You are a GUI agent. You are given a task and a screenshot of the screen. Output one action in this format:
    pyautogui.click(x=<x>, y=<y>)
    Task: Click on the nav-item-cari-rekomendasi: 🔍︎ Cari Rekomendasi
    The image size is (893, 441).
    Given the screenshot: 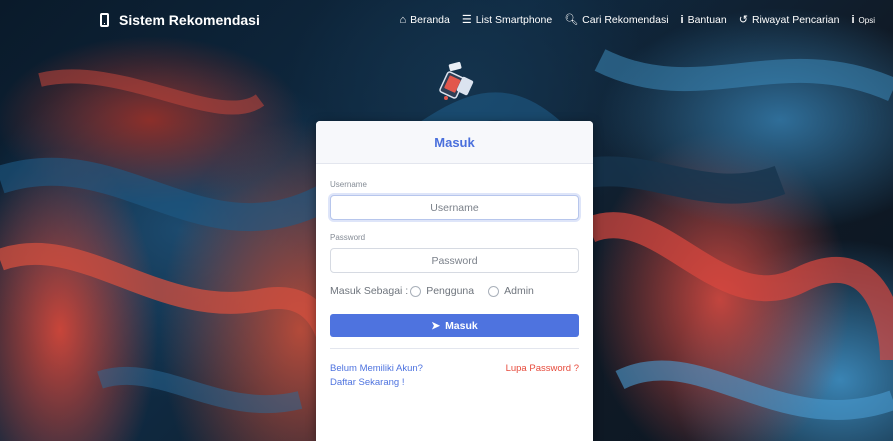 What is the action you would take?
    pyautogui.click(x=616, y=20)
    